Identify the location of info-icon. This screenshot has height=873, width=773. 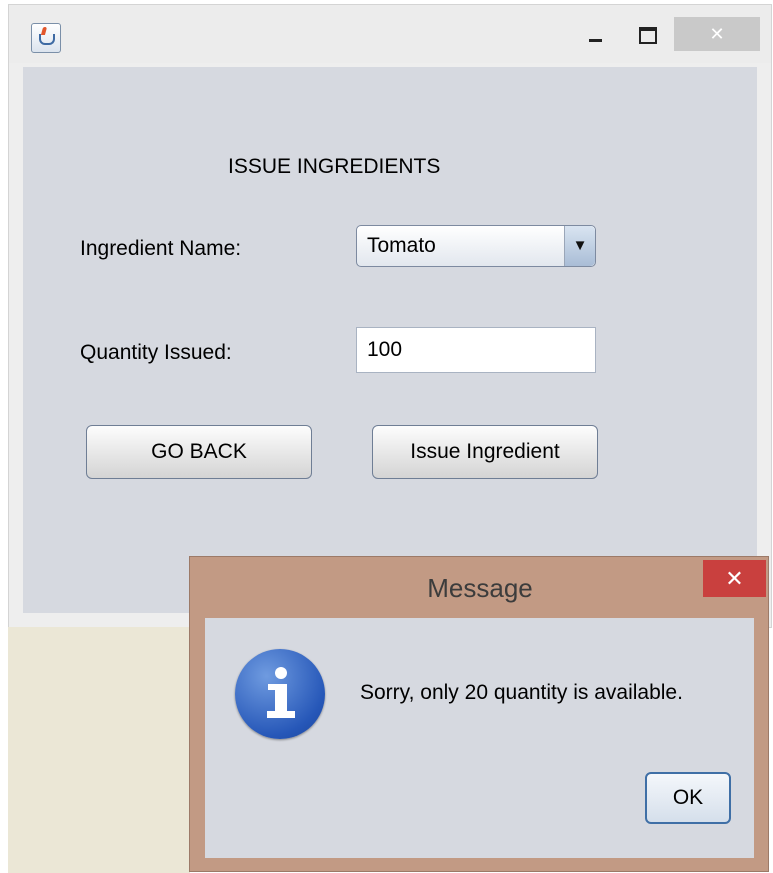
(280, 694).